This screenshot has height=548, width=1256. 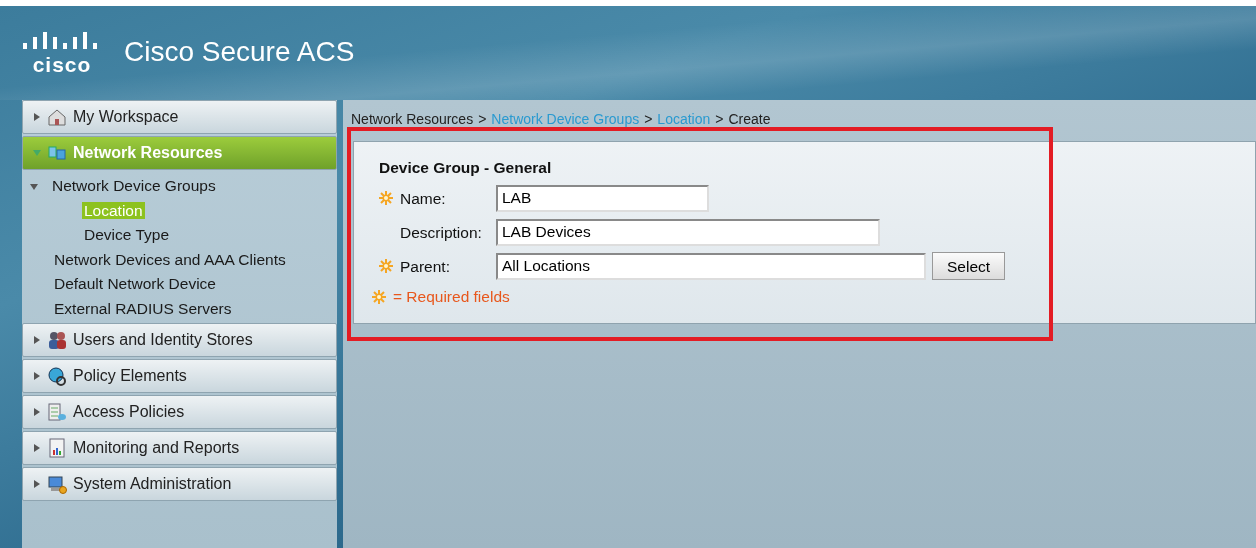 What do you see at coordinates (179, 376) in the screenshot?
I see `sidebar-section: Policy Elements` at bounding box center [179, 376].